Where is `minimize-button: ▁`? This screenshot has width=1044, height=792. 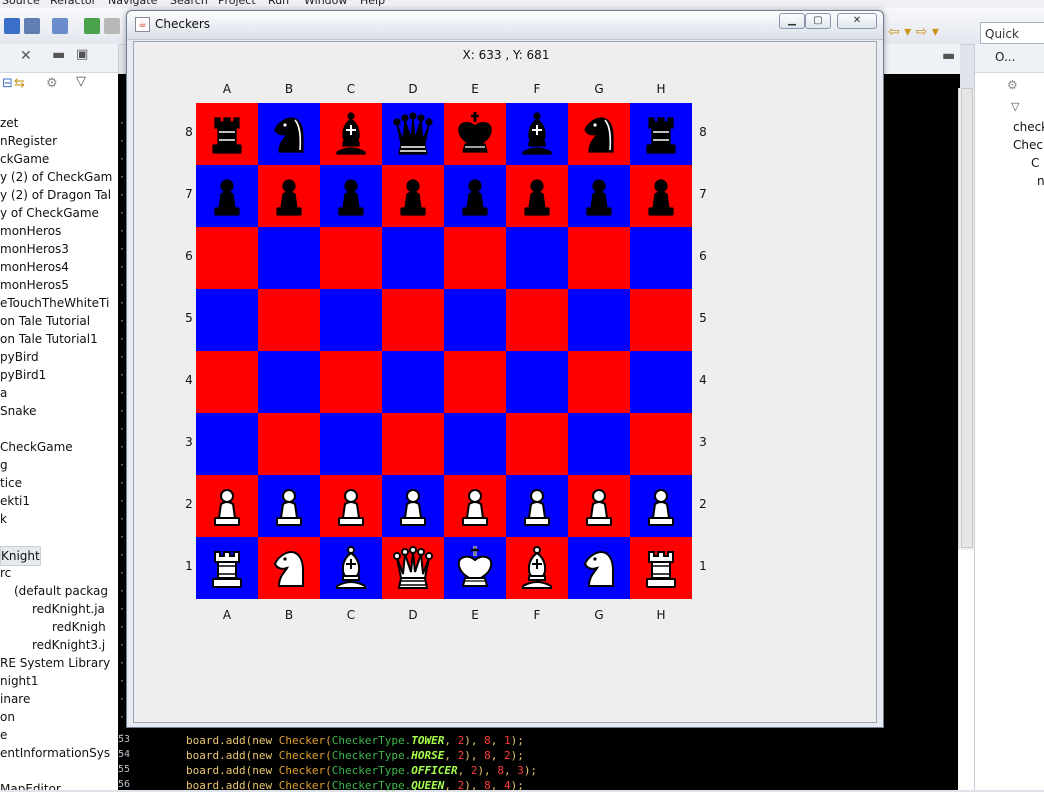 minimize-button: ▁ is located at coordinates (792, 21).